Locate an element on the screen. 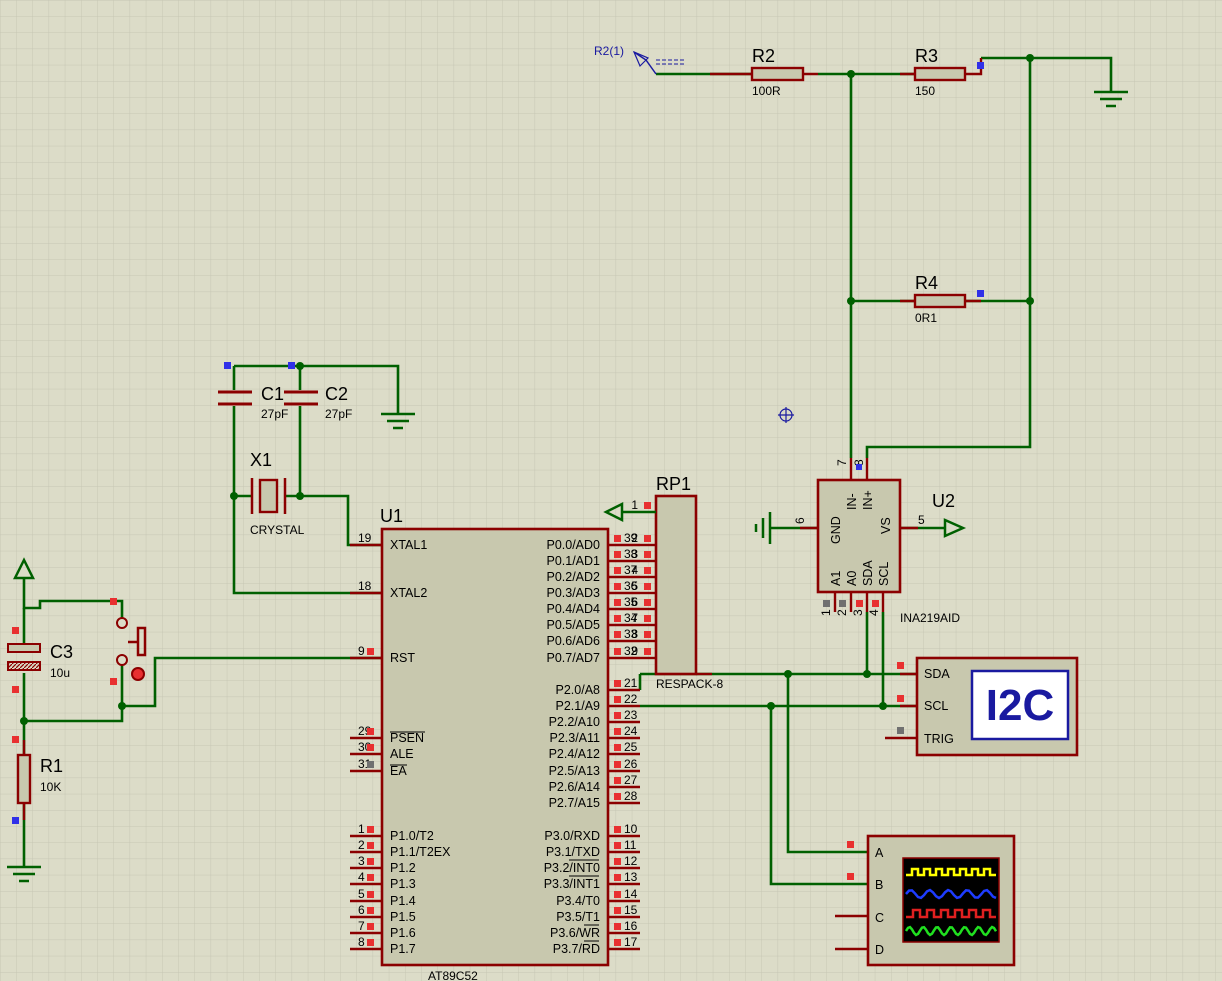  u1-pin-name: P2.5/A13 is located at coordinates (574, 771).